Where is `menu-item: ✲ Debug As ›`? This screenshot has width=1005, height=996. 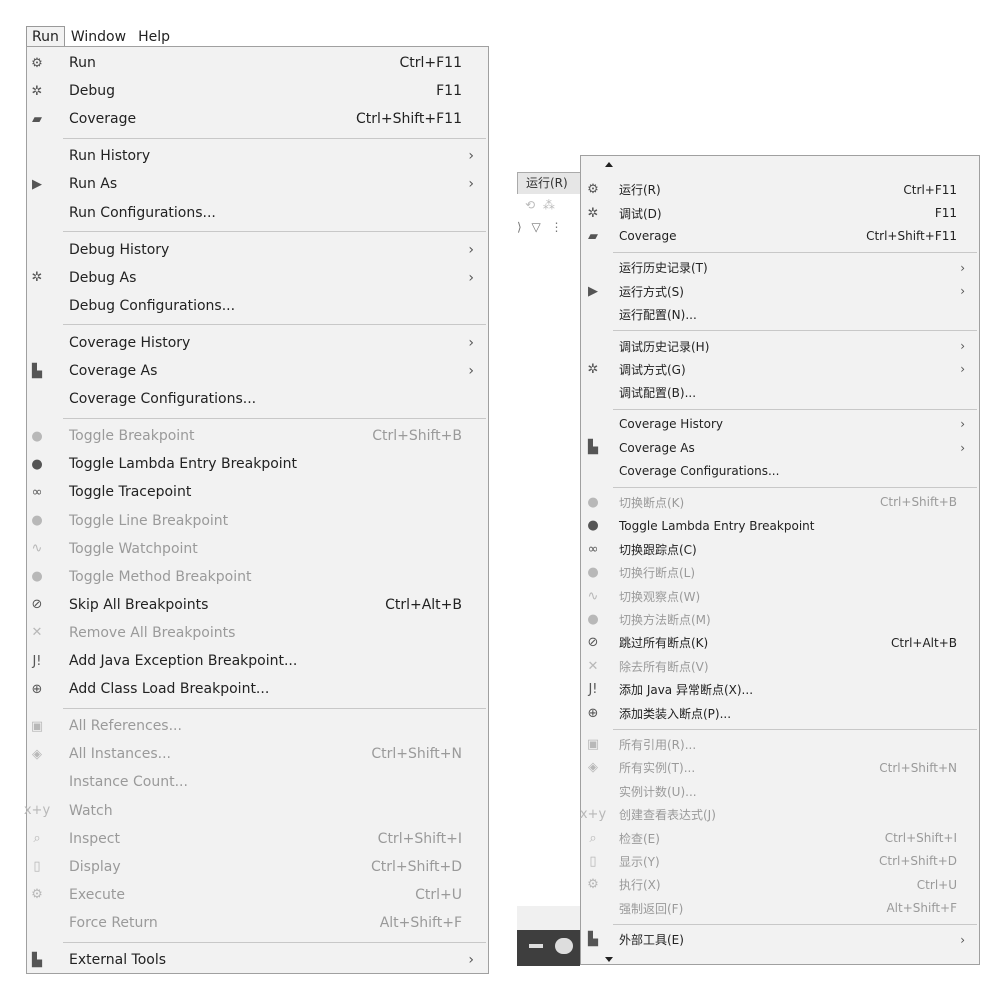 menu-item: ✲ Debug As › is located at coordinates (257, 278).